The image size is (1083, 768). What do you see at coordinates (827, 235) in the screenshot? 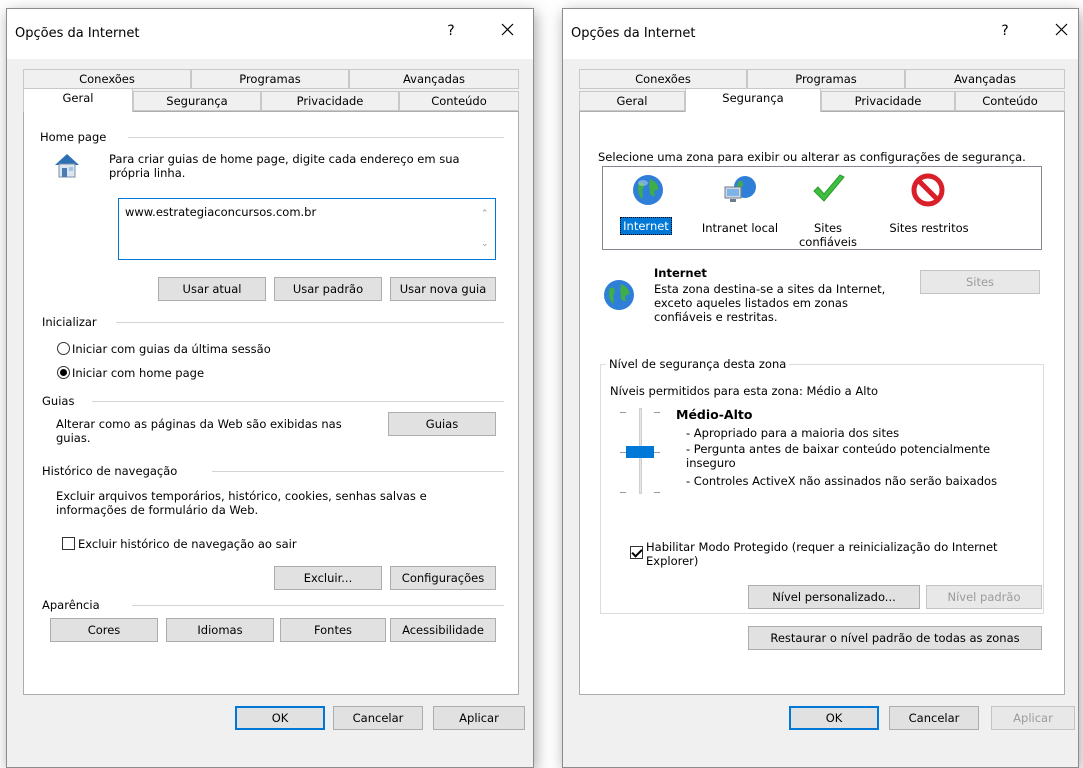
I see `zone-trusted-label: Sites confiáveis` at bounding box center [827, 235].